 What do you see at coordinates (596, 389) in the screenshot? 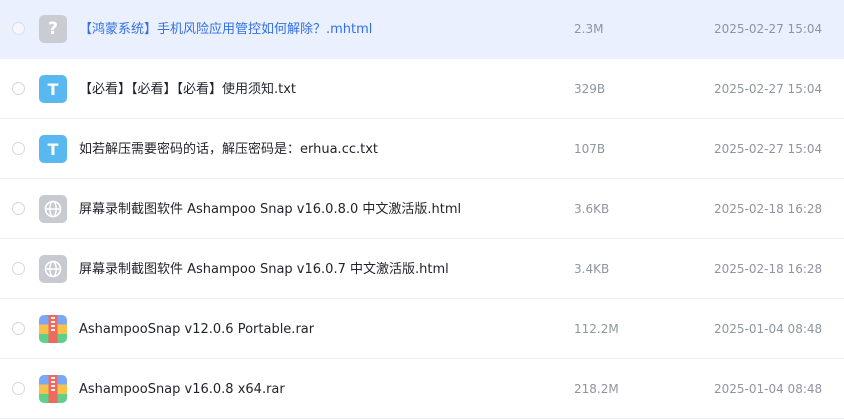
I see `file-size: 218.2M` at bounding box center [596, 389].